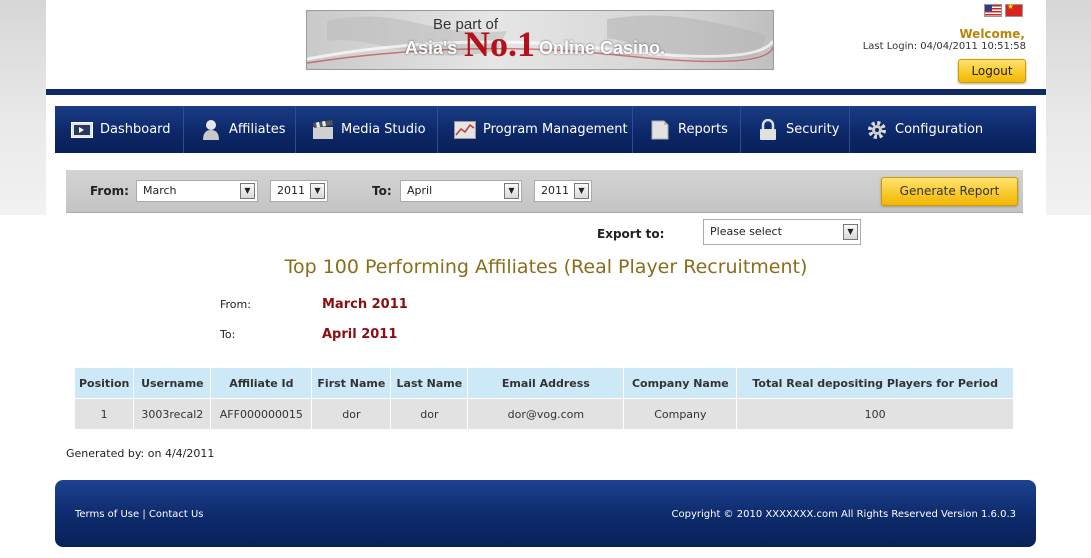 Image resolution: width=1091 pixels, height=558 pixels. I want to click on header-divider, so click(546, 92).